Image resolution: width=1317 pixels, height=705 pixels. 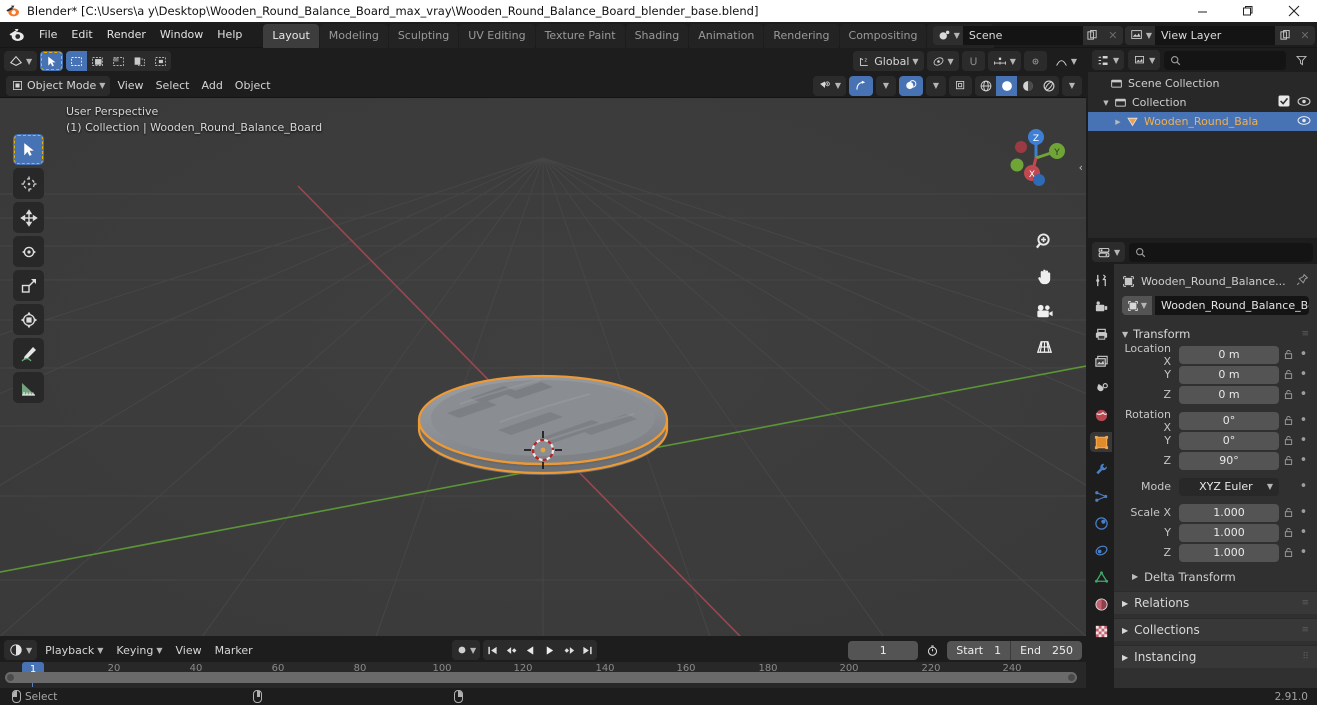 What do you see at coordinates (1248, 11) in the screenshot?
I see `maximize-button` at bounding box center [1248, 11].